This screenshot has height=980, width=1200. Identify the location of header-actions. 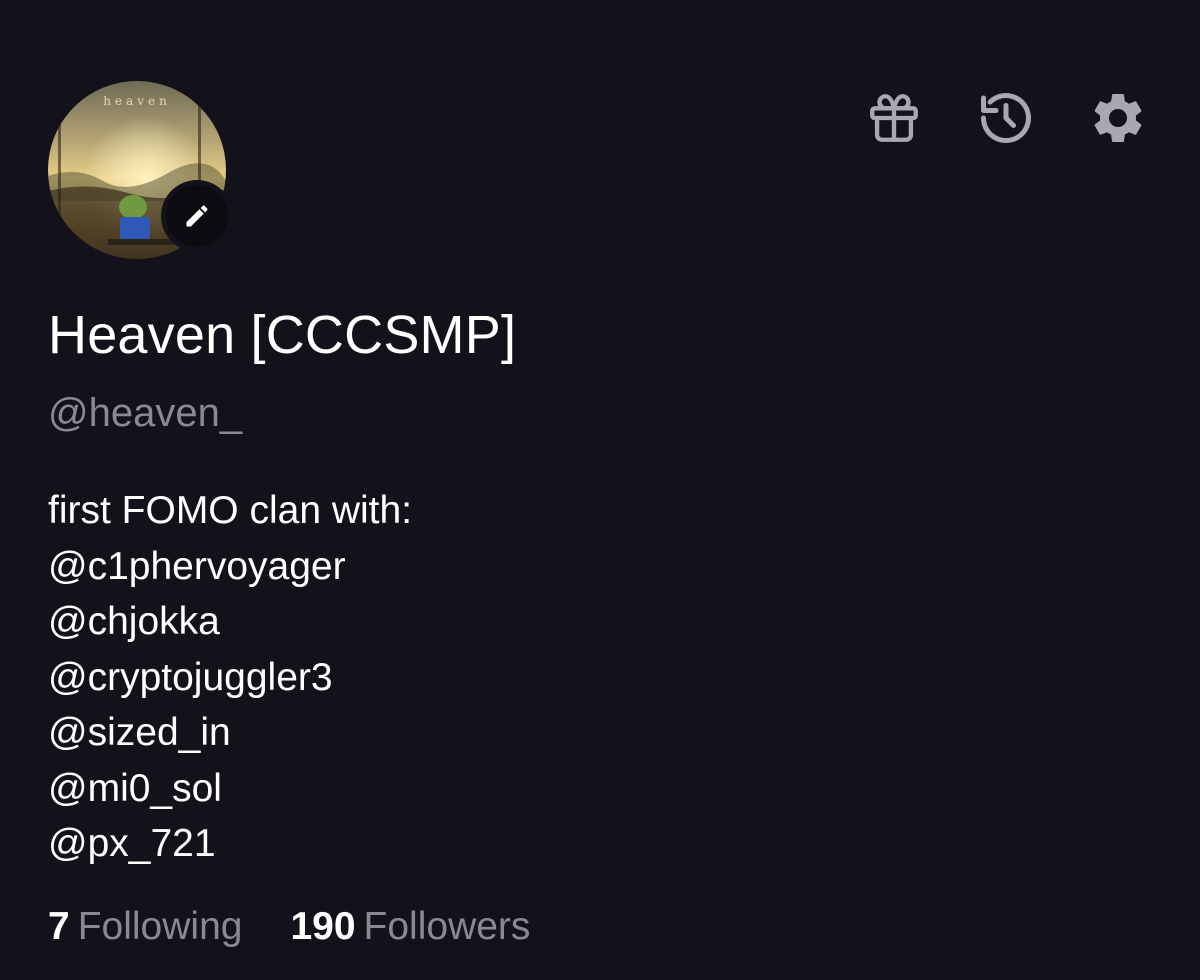
(1006, 118).